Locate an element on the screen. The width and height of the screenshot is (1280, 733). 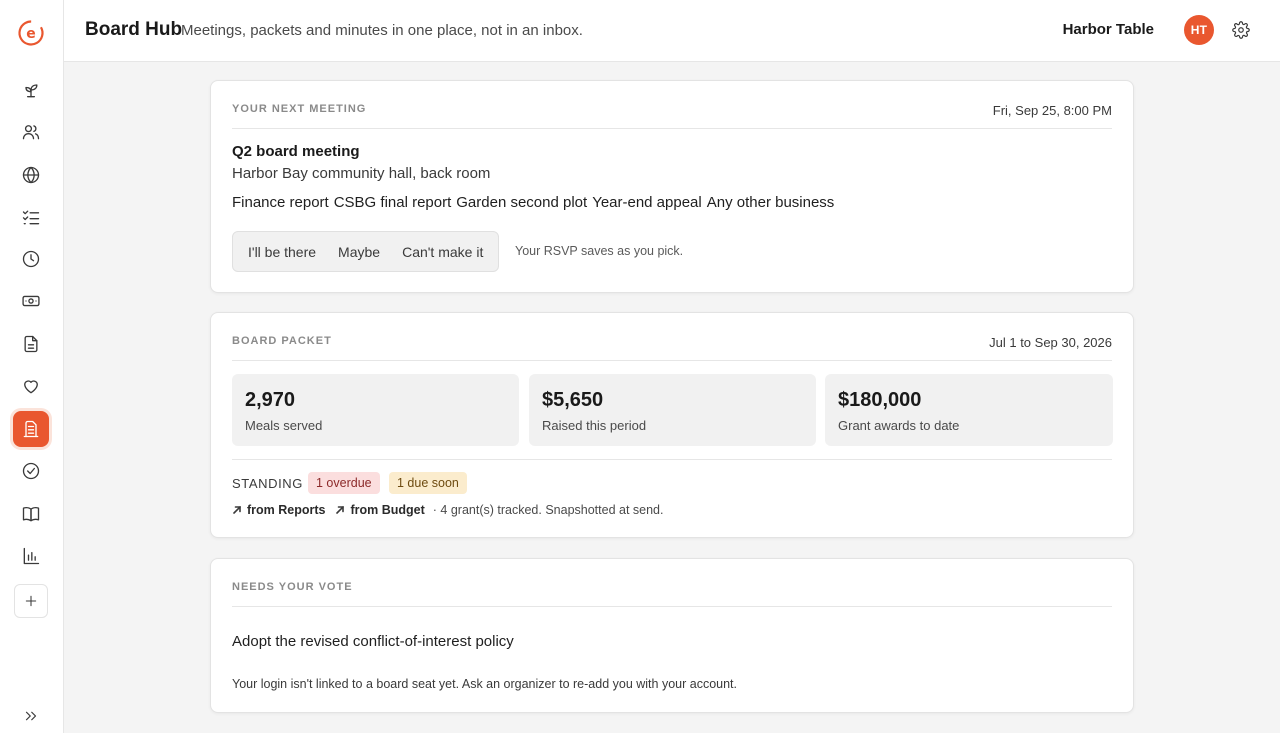
stat-label: Grant awards to date is located at coordinates (899, 425).